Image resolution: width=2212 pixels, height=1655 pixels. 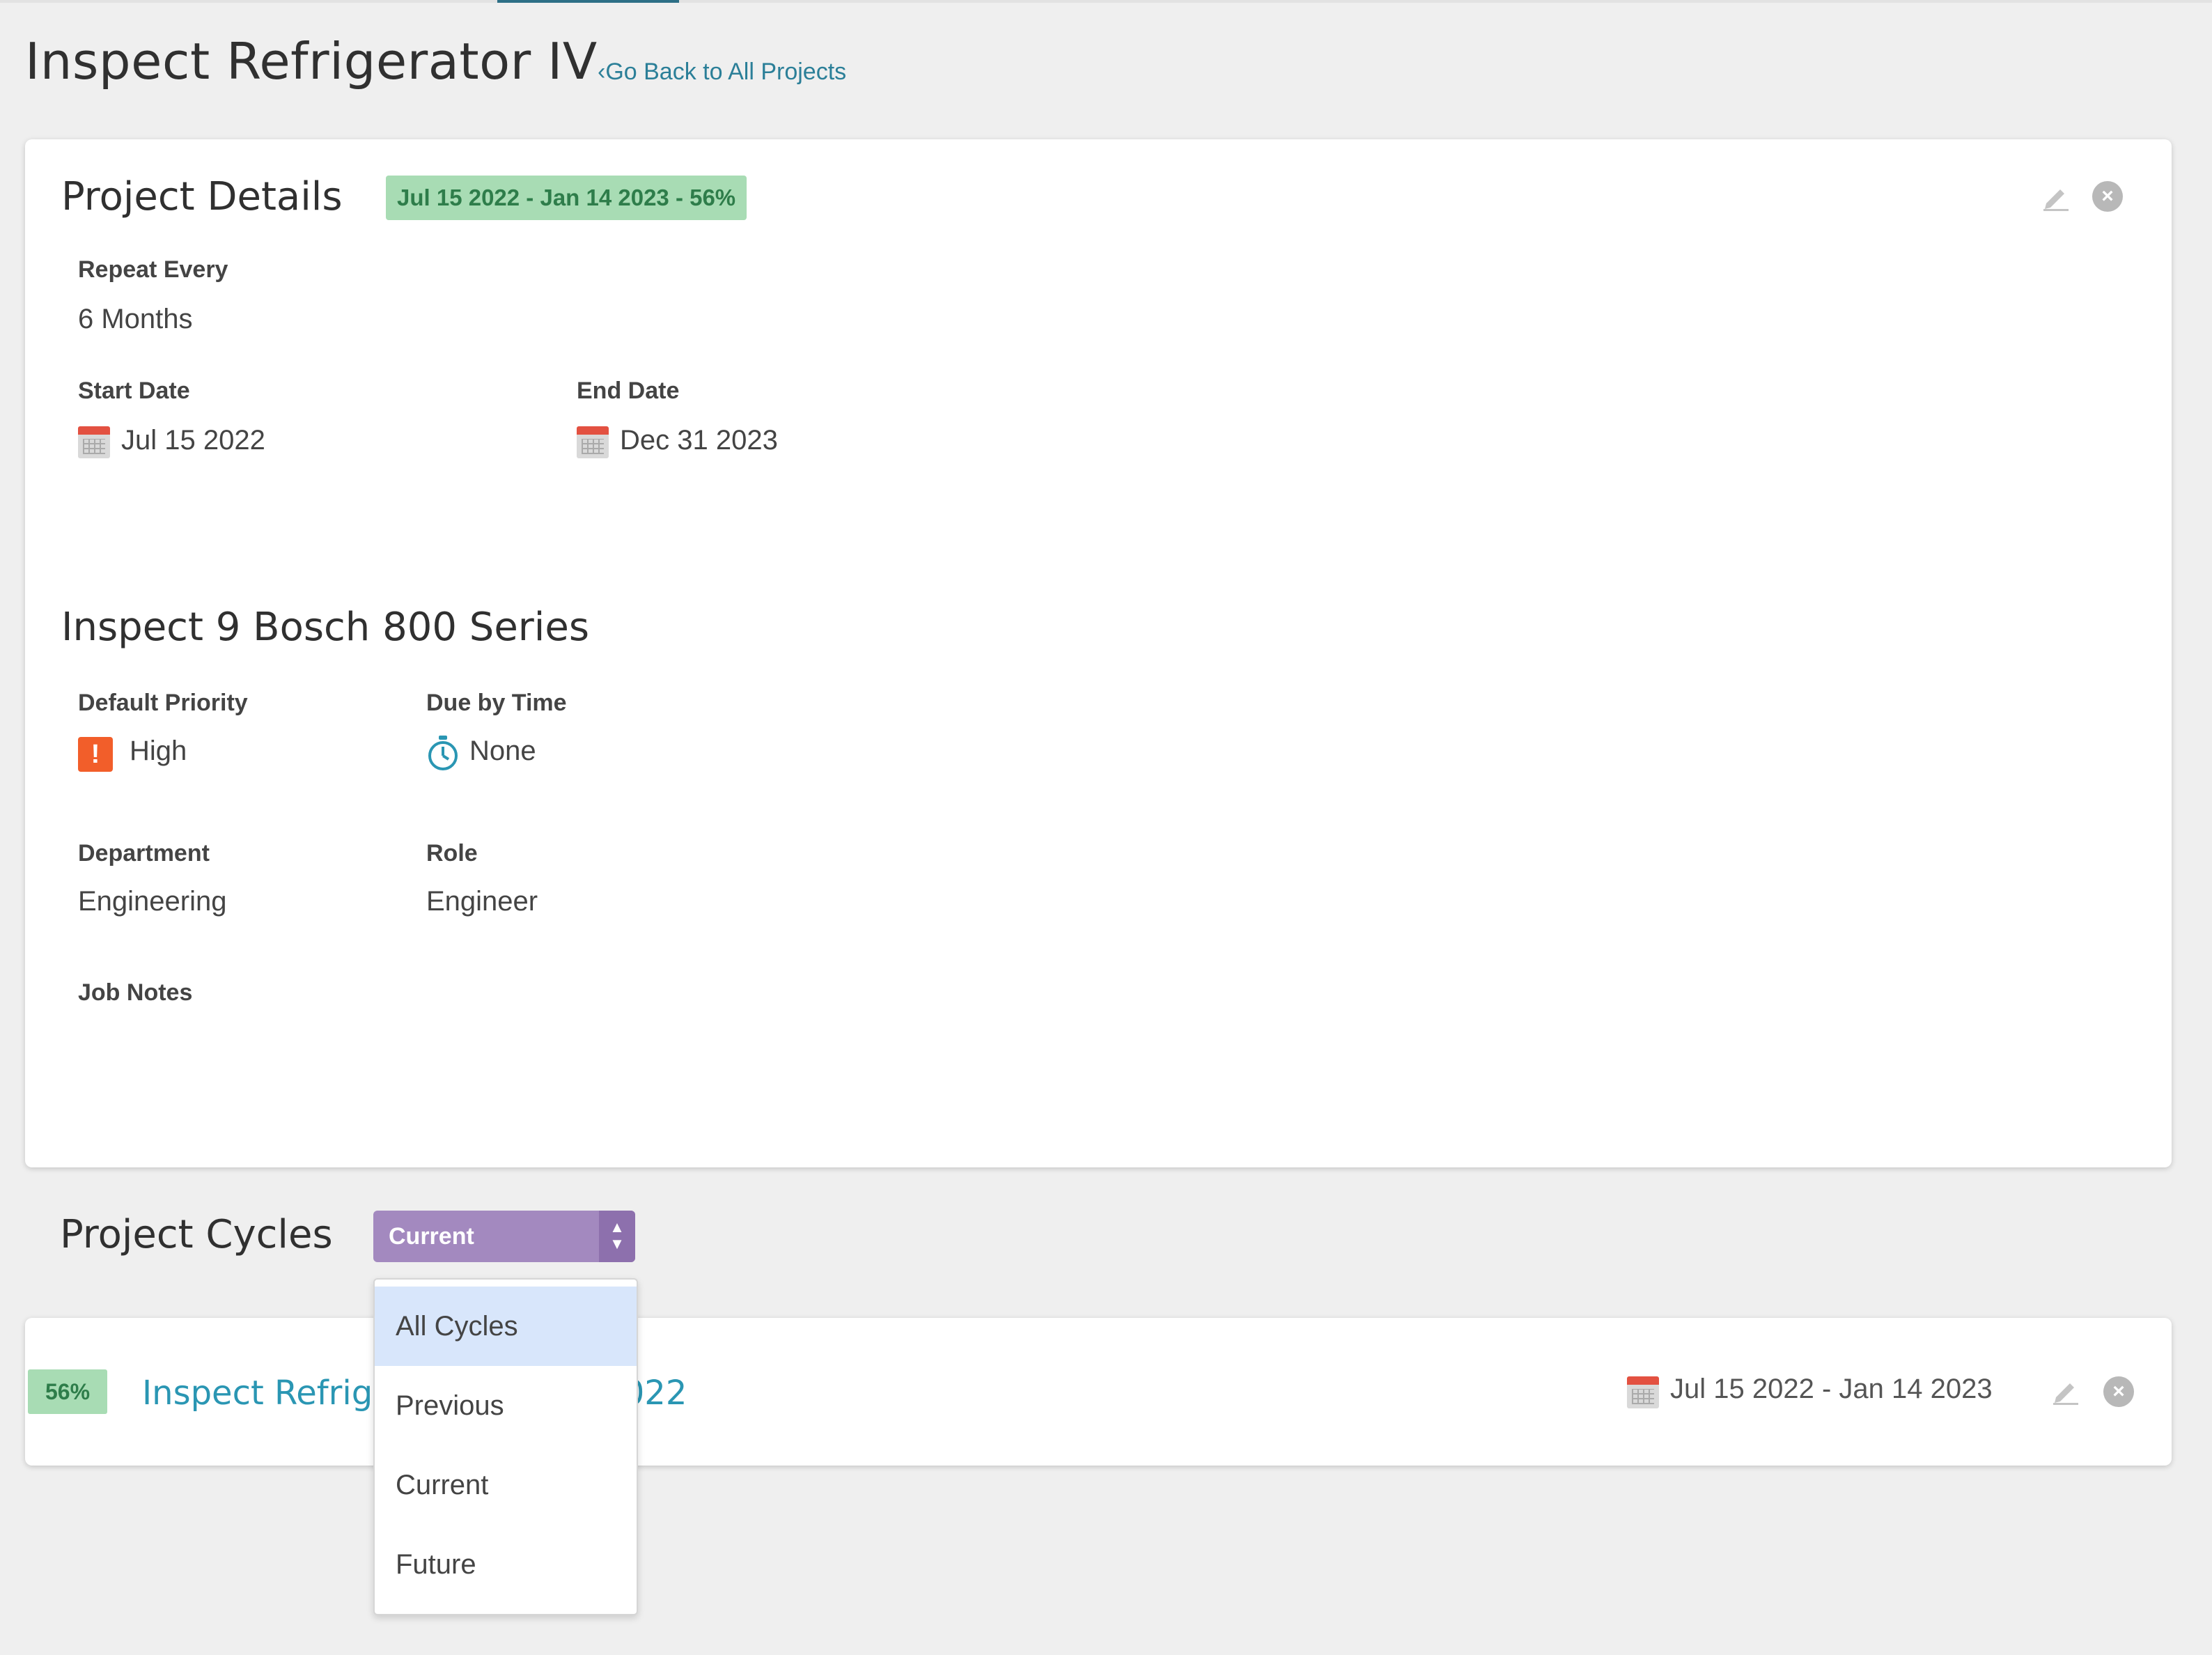 I want to click on delete-cycle-button: ×, so click(x=2118, y=1392).